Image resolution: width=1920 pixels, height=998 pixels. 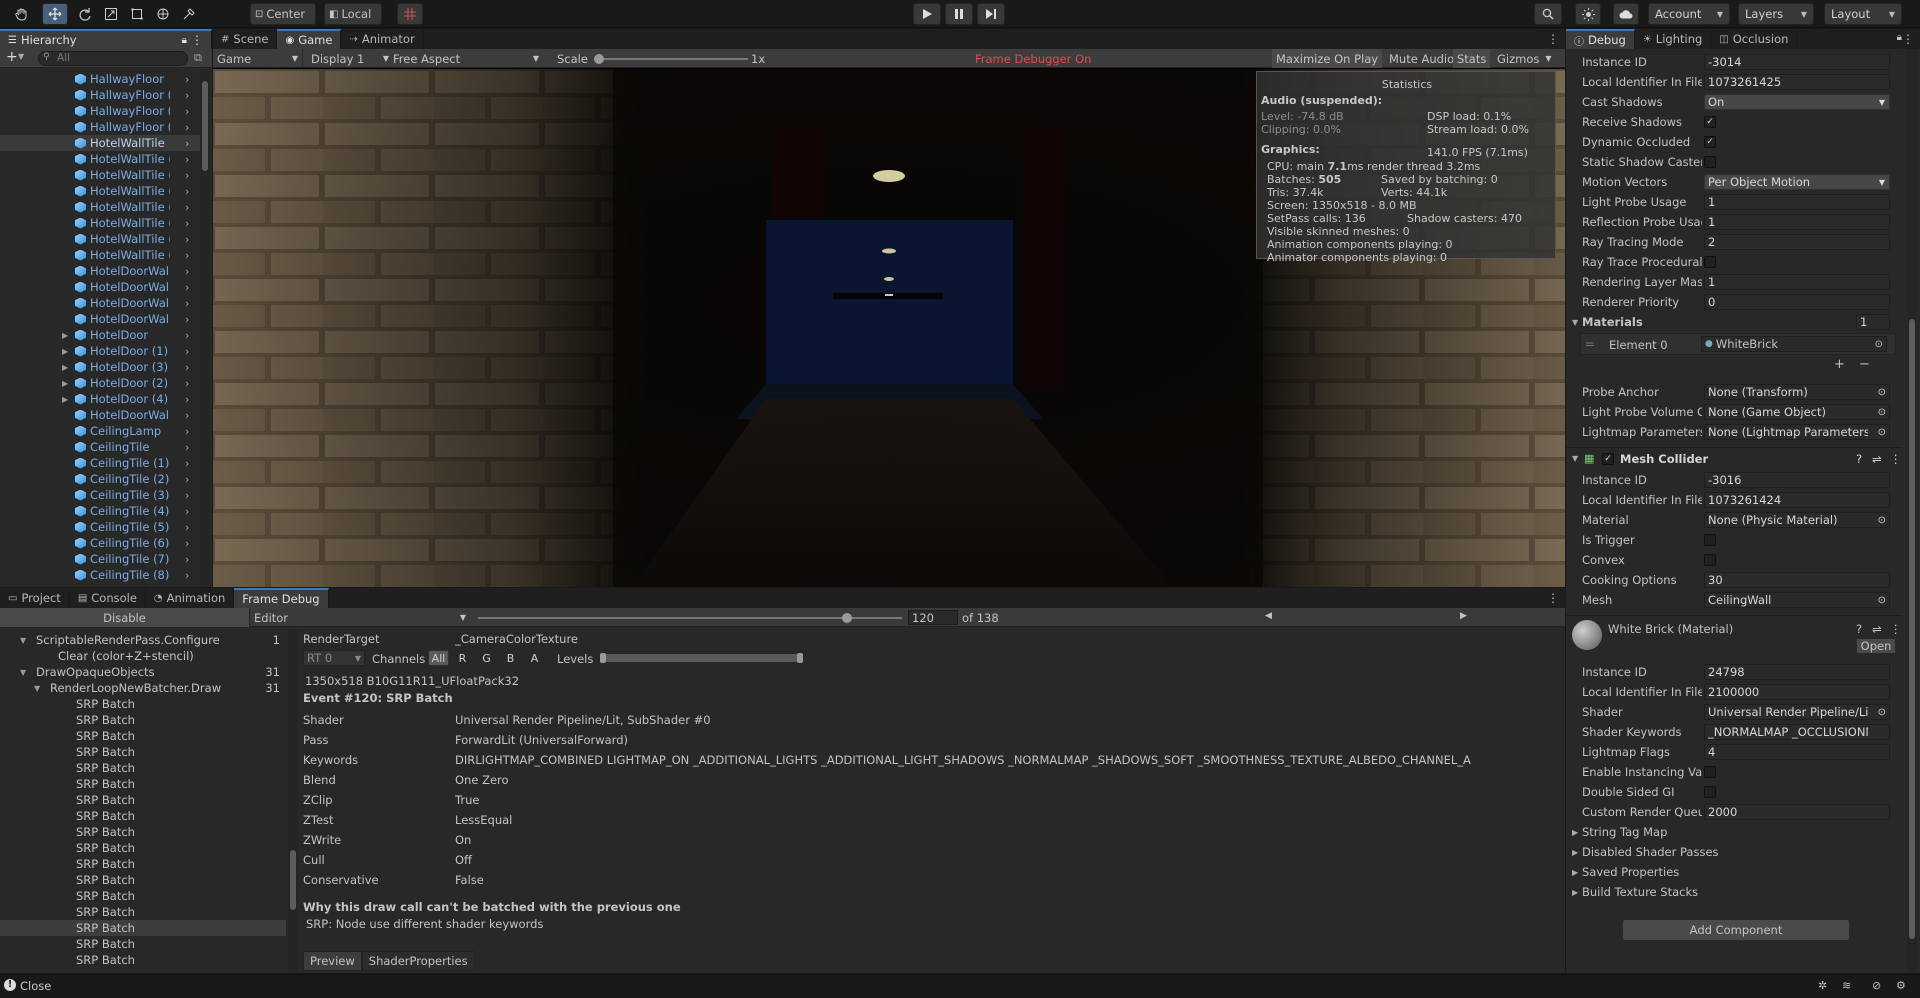 I want to click on property-field: -3016, so click(x=1797, y=480).